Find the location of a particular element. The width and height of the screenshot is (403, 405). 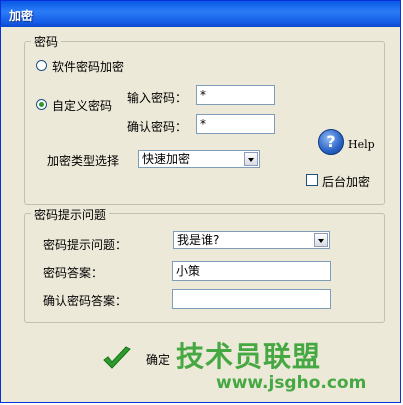

hint-question-label: 密码提示问题： is located at coordinates (85, 245).